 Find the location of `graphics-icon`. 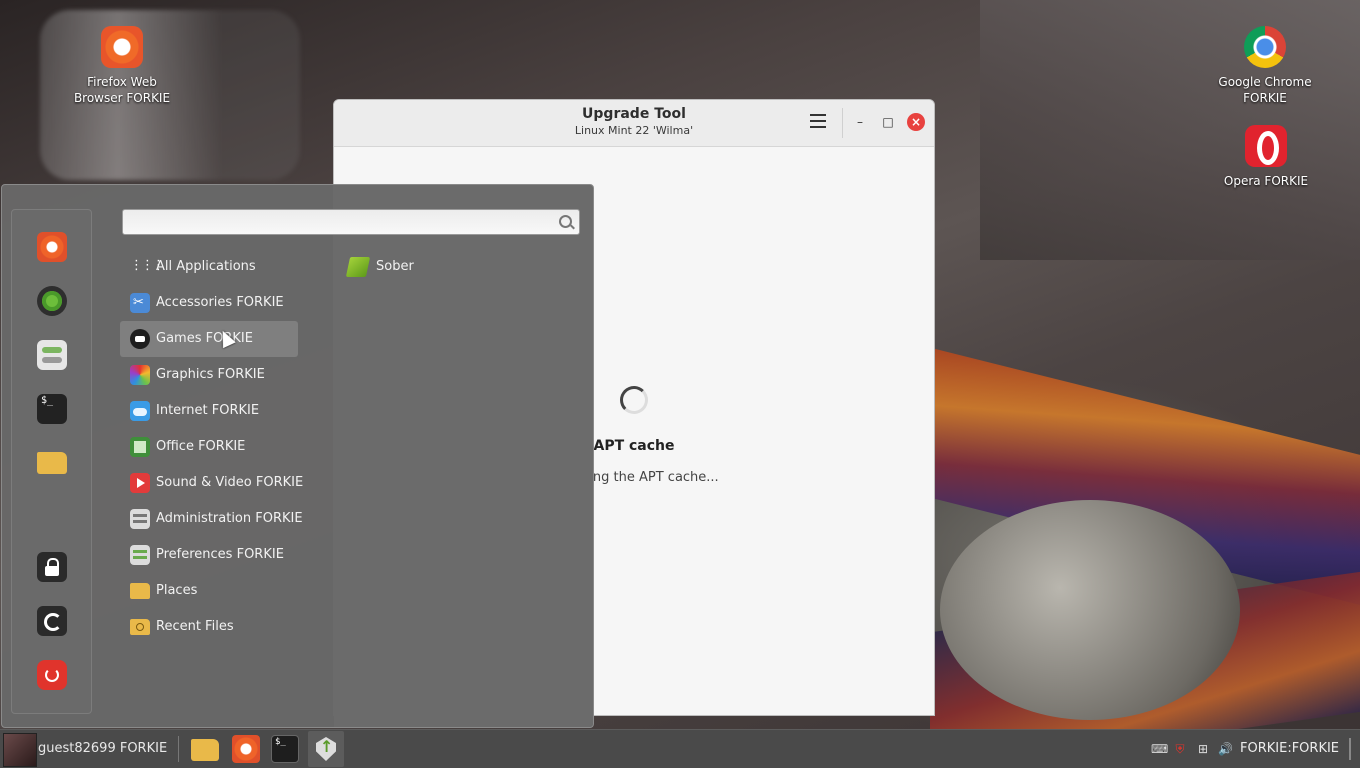

graphics-icon is located at coordinates (140, 375).